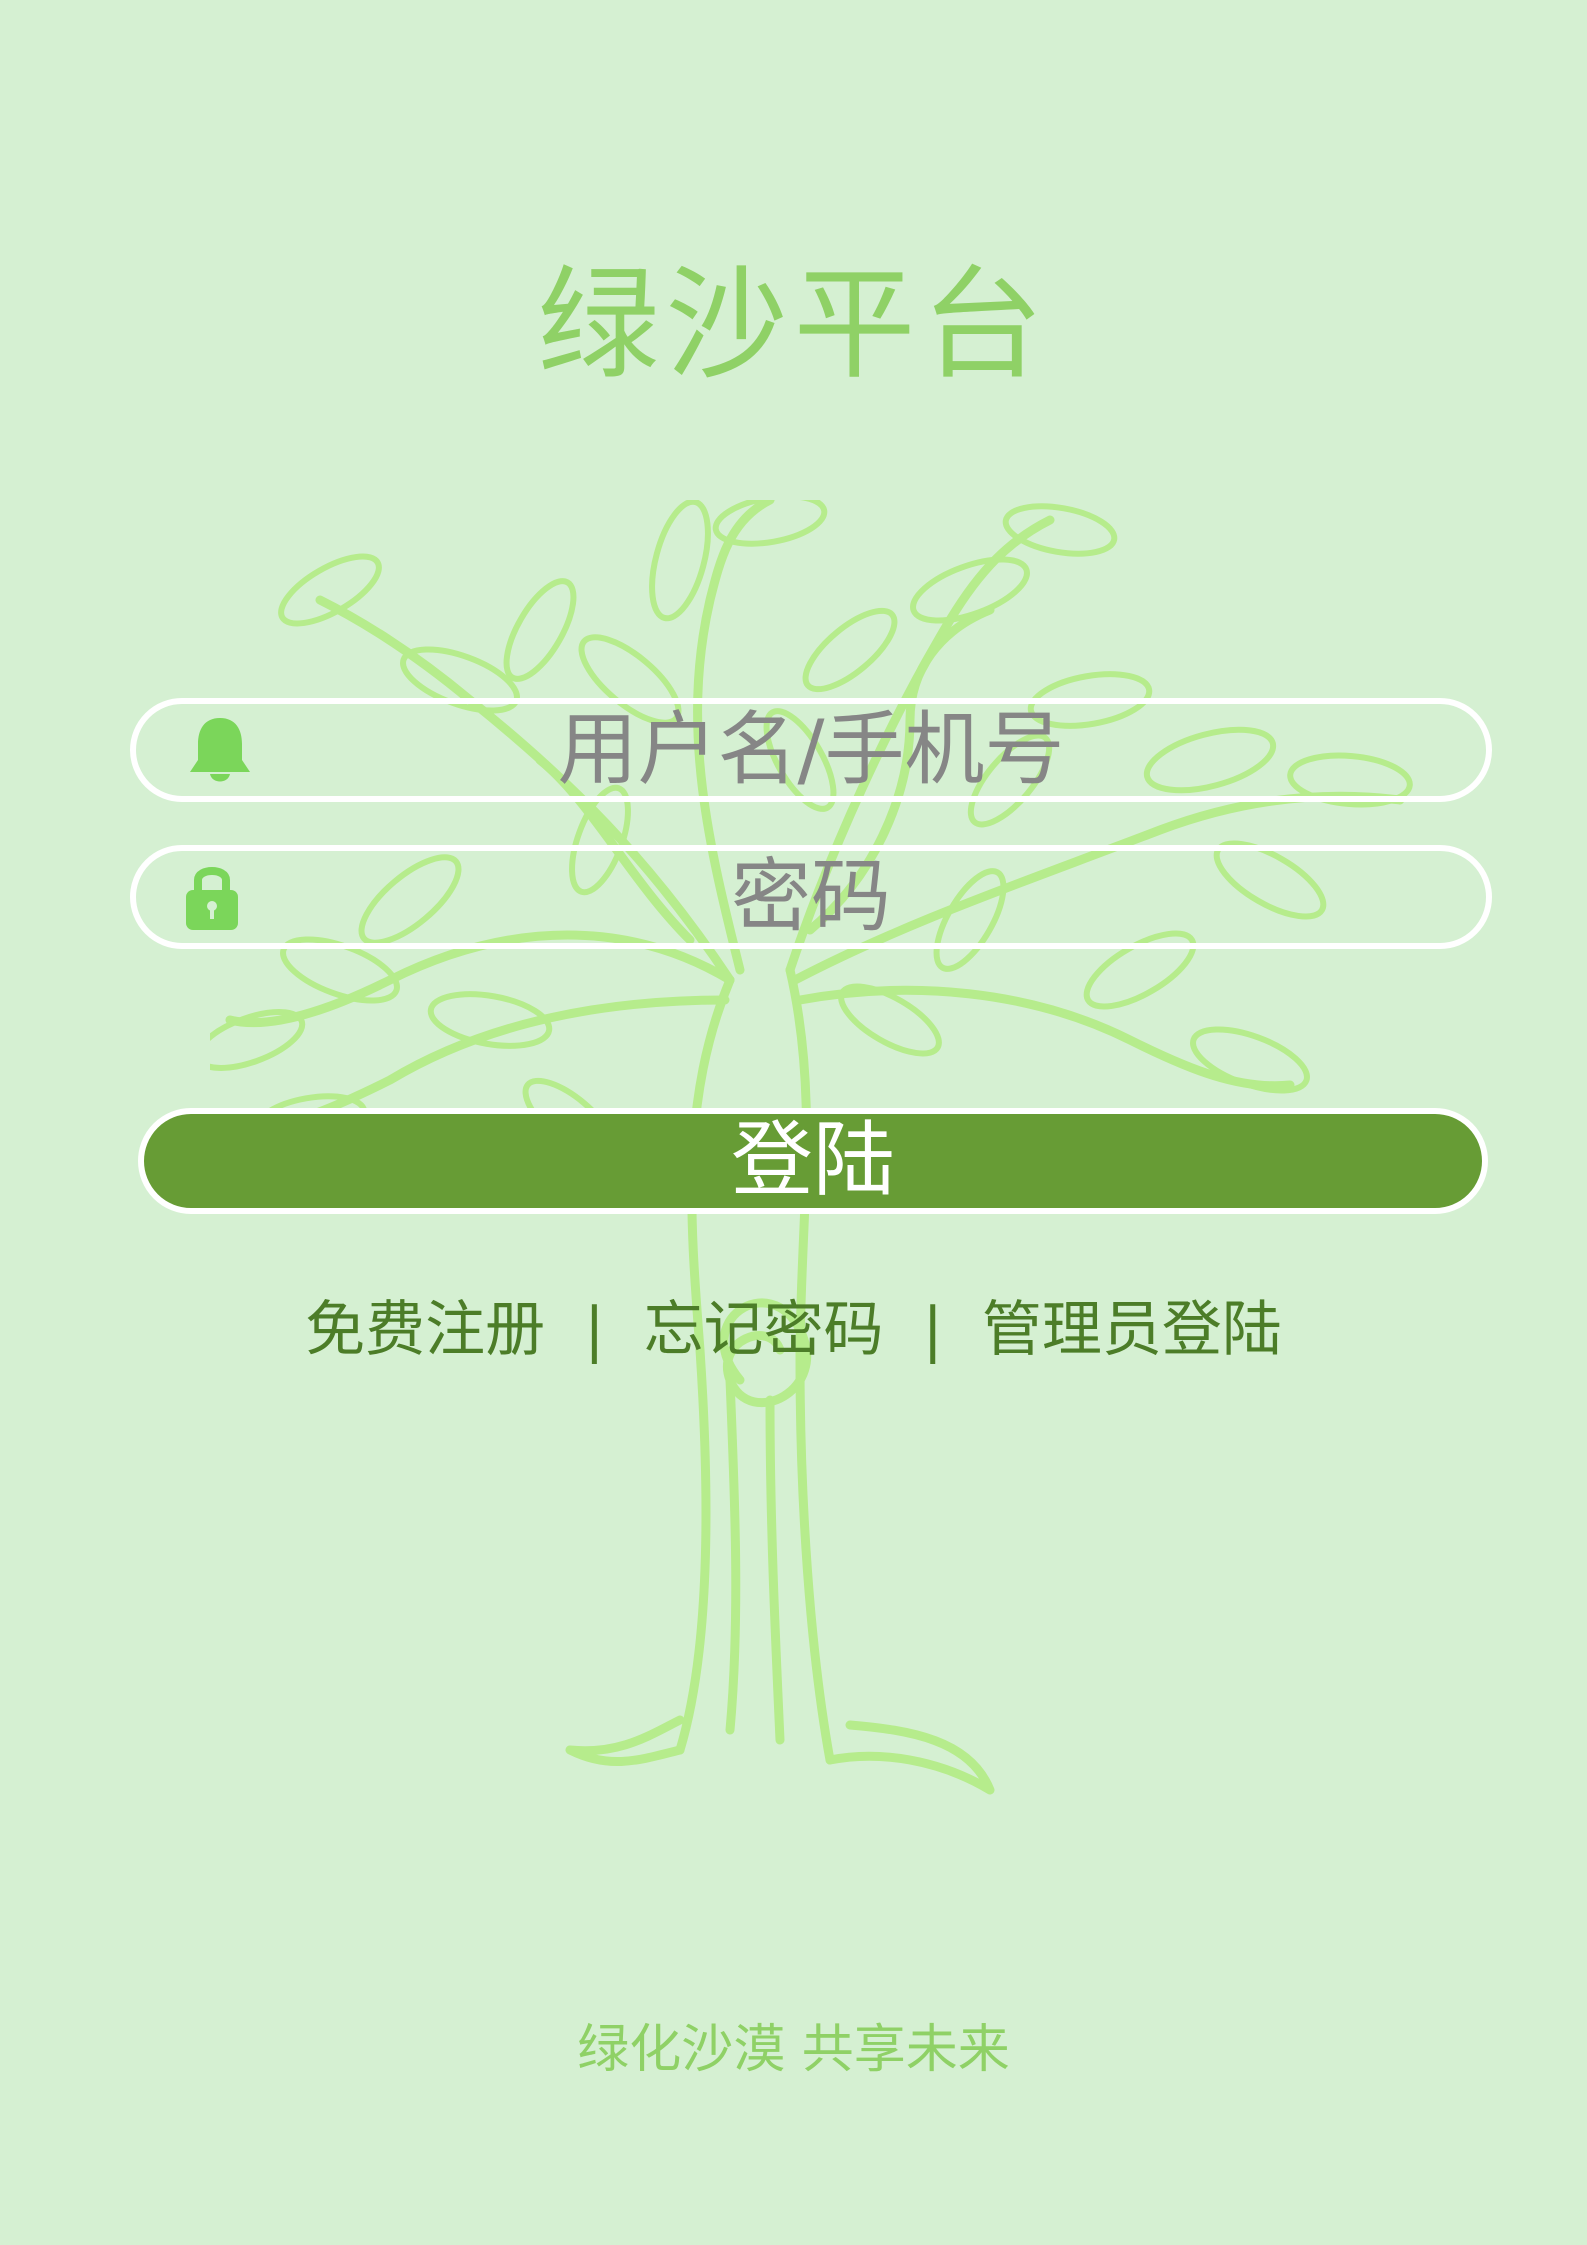 This screenshot has width=1587, height=2245. Describe the element at coordinates (1132, 1330) in the screenshot. I see `admin-login-link: 管理员登陆` at that location.